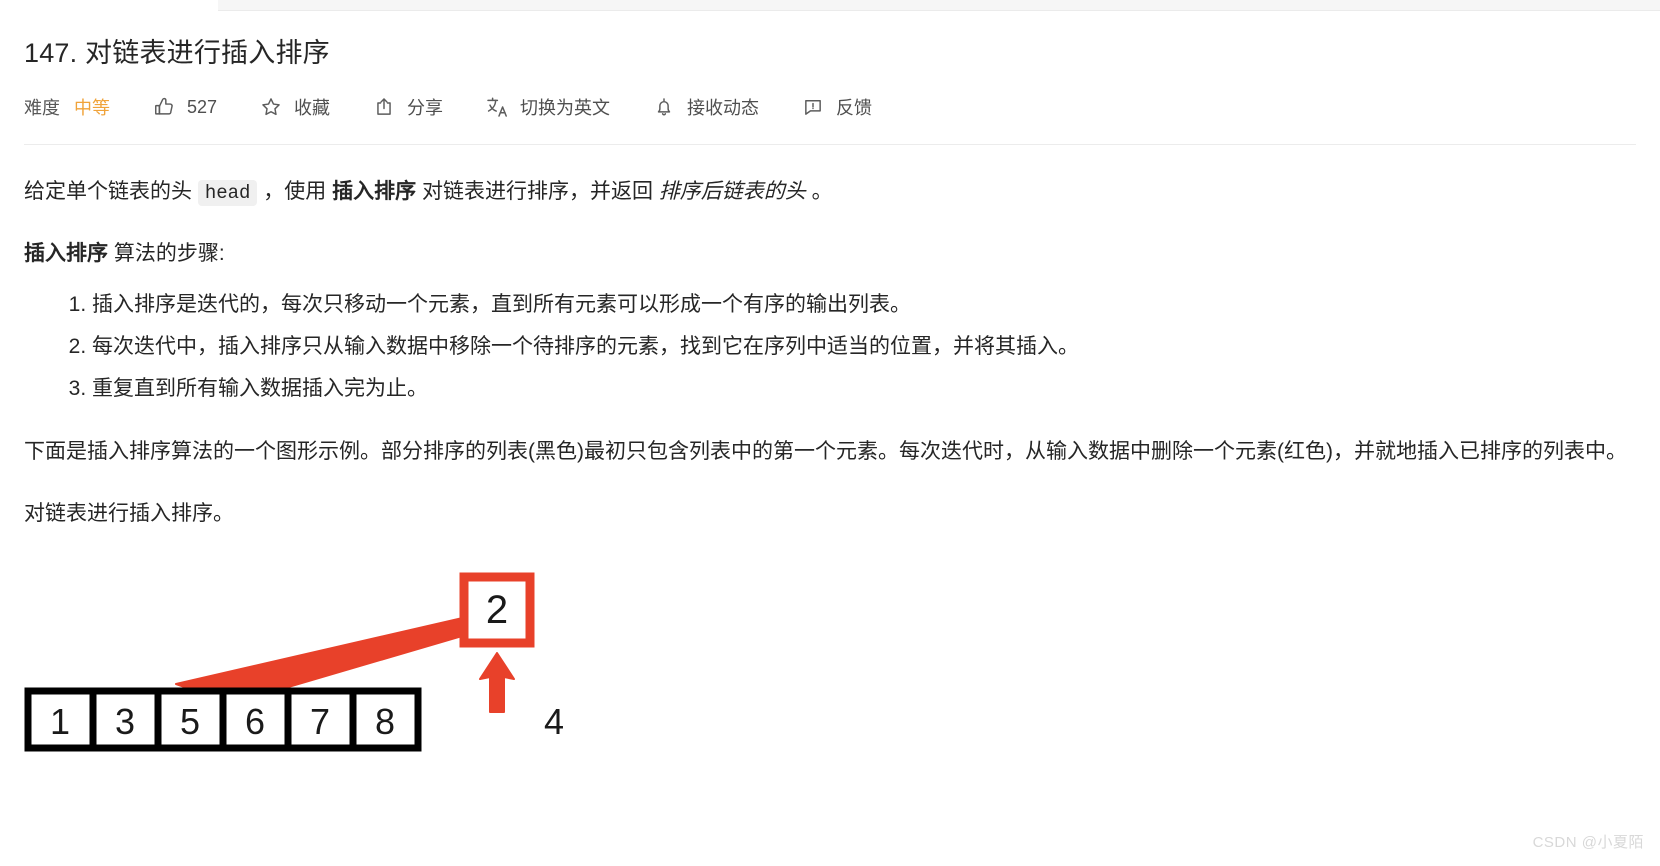 The height and width of the screenshot is (866, 1660). What do you see at coordinates (166, 254) in the screenshot?
I see `steps-heading-rest: 算法的步骤:` at bounding box center [166, 254].